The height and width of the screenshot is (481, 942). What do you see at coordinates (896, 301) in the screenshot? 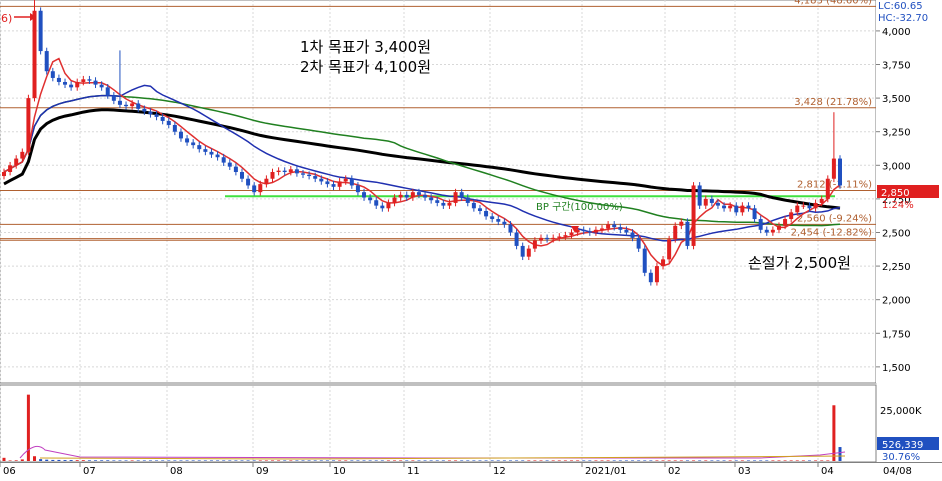
I see `y-tick-label: 2,000` at bounding box center [896, 301].